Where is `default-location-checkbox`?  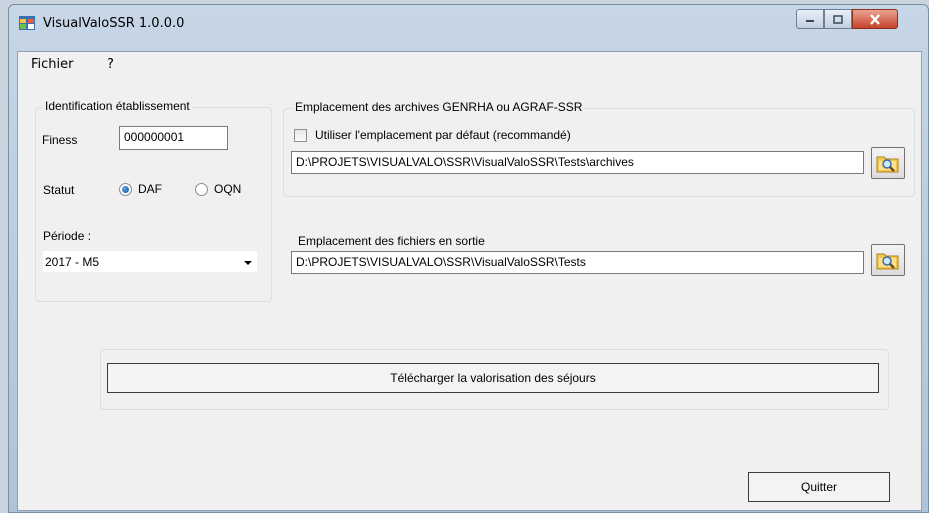 default-location-checkbox is located at coordinates (300, 135).